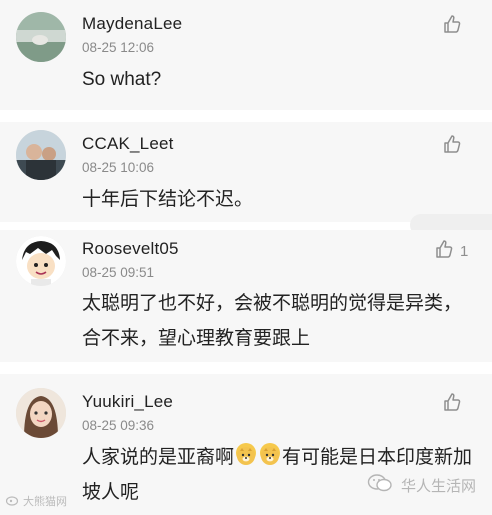 The height and width of the screenshot is (515, 492). What do you see at coordinates (168, 199) in the screenshot?
I see `comment-text: 十年后下结论不迟。` at bounding box center [168, 199].